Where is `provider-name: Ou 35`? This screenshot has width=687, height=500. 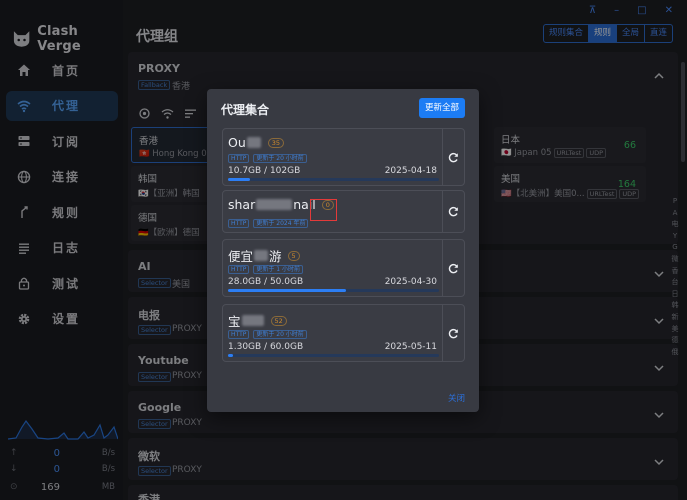
provider-name: Ou 35 is located at coordinates (256, 142).